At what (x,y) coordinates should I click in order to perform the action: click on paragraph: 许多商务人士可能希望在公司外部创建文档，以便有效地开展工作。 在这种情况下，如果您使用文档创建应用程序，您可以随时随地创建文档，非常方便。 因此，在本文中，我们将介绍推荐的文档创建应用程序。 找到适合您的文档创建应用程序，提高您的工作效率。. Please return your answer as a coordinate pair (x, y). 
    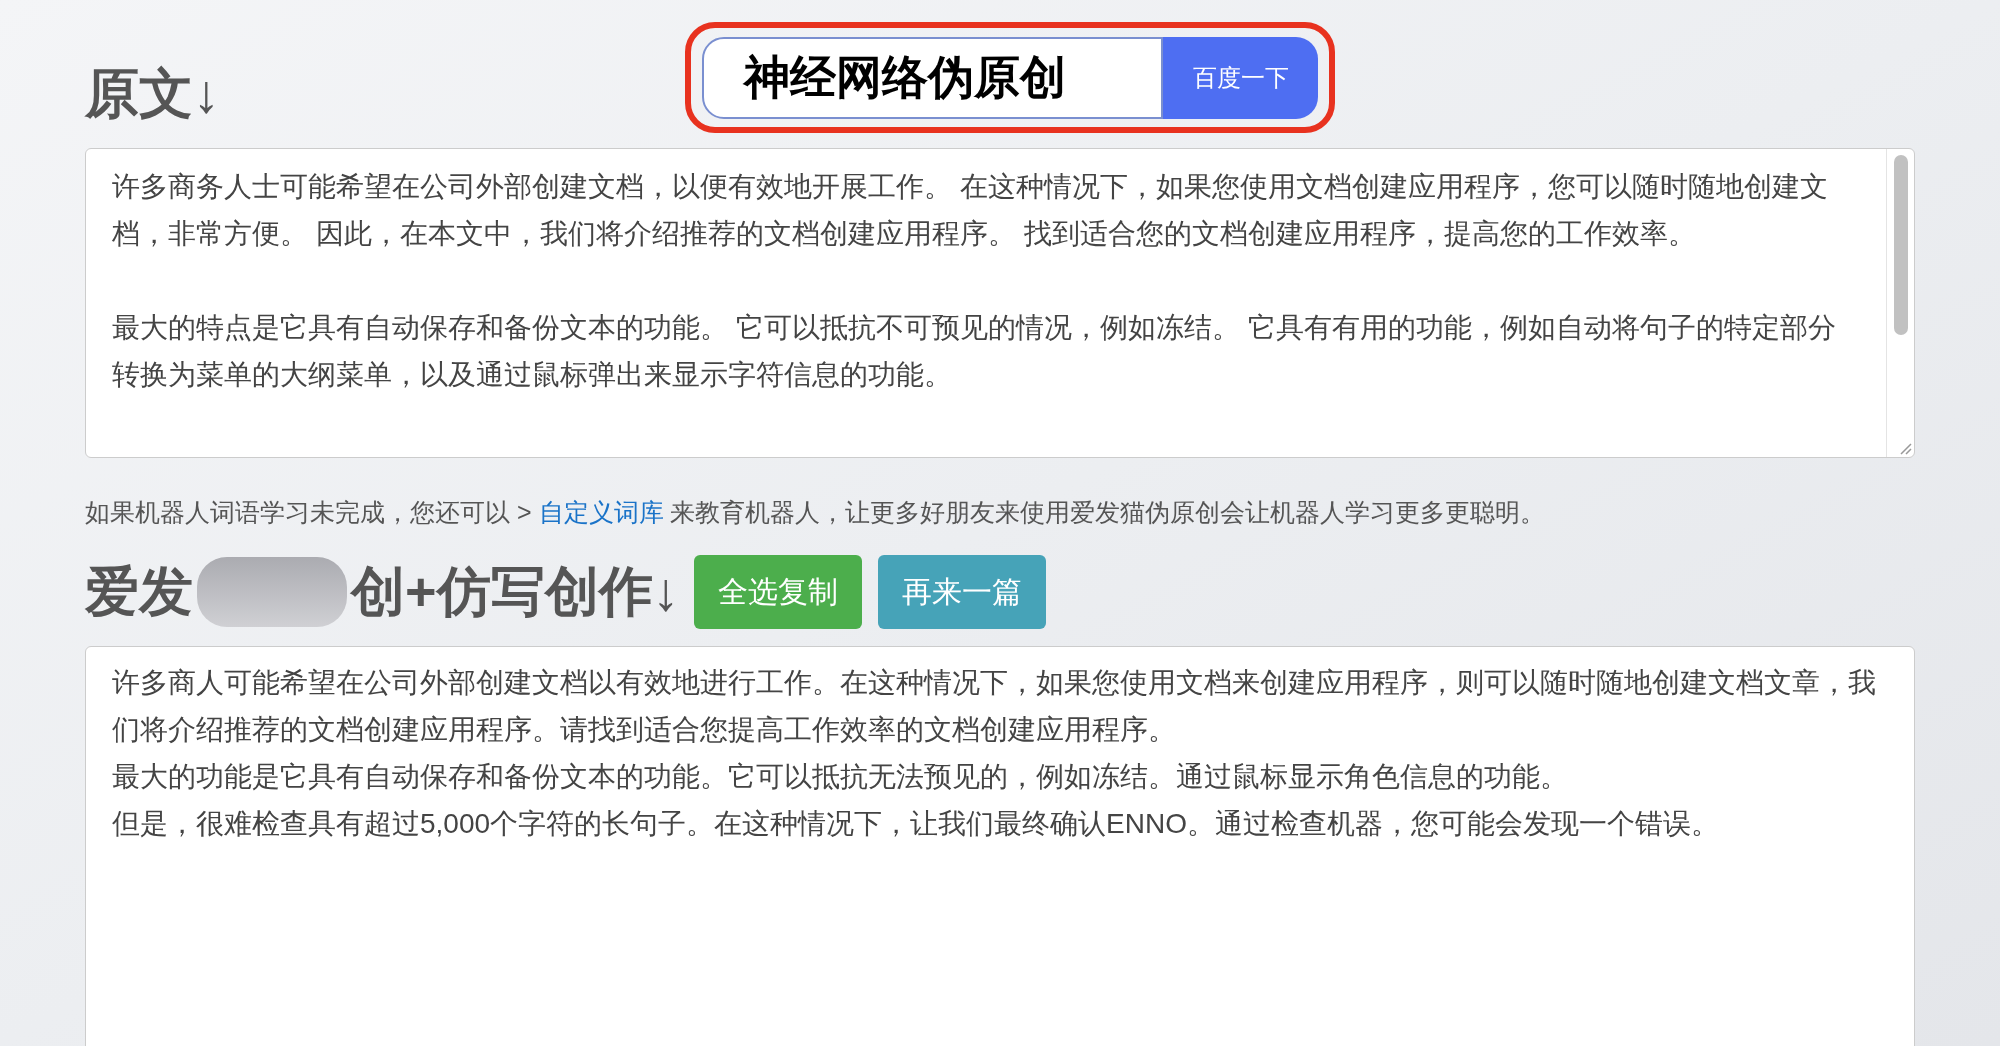
    Looking at the image, I should click on (970, 210).